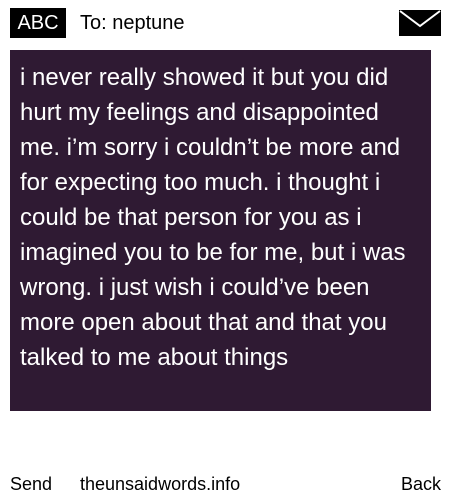 Image resolution: width=450 pixels, height=500 pixels. Describe the element at coordinates (160, 484) in the screenshot. I see `site-name: theunsaidwords.info` at that location.